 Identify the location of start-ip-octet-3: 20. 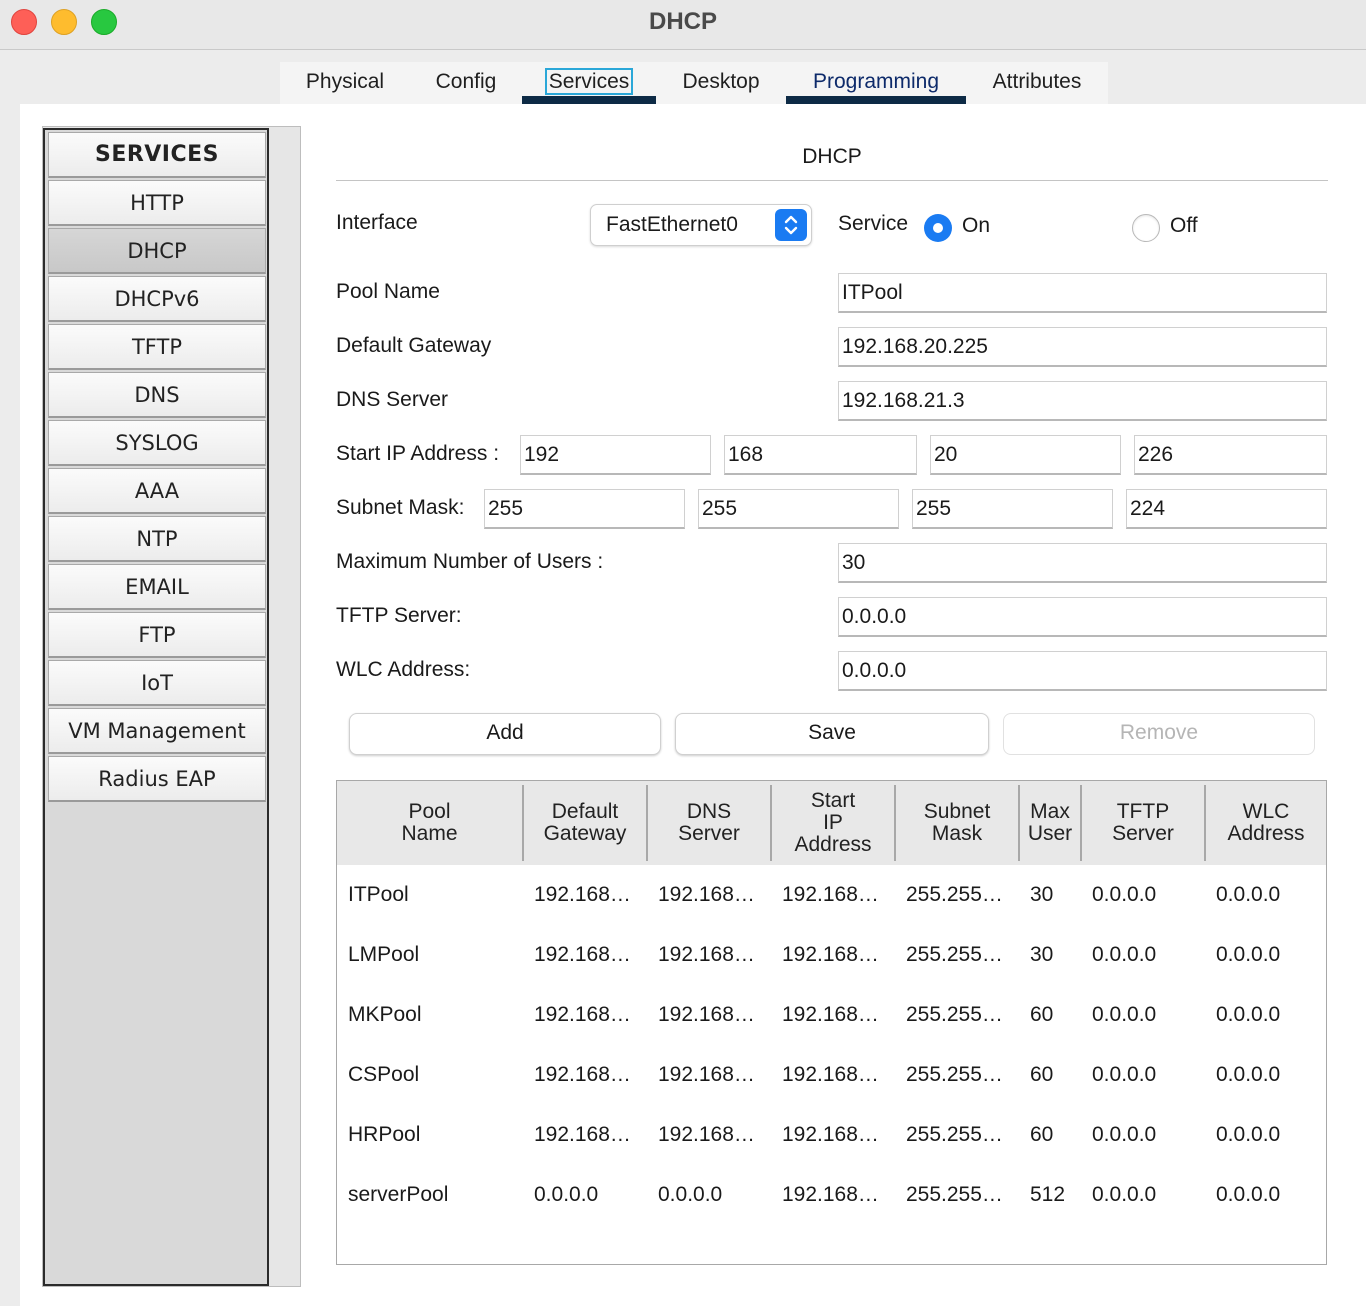
(1025, 455).